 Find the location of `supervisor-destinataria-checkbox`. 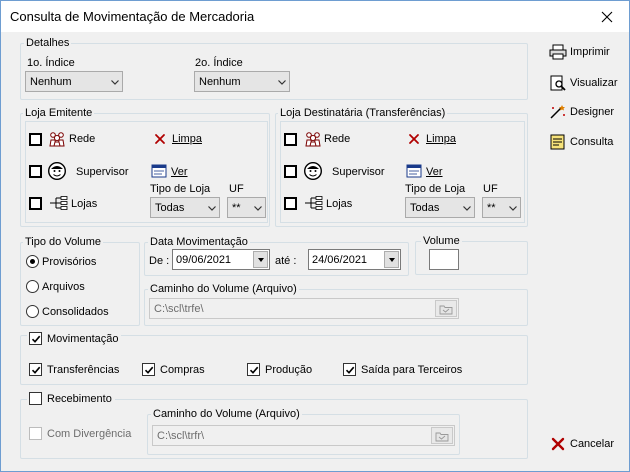

supervisor-destinataria-checkbox is located at coordinates (290, 171).